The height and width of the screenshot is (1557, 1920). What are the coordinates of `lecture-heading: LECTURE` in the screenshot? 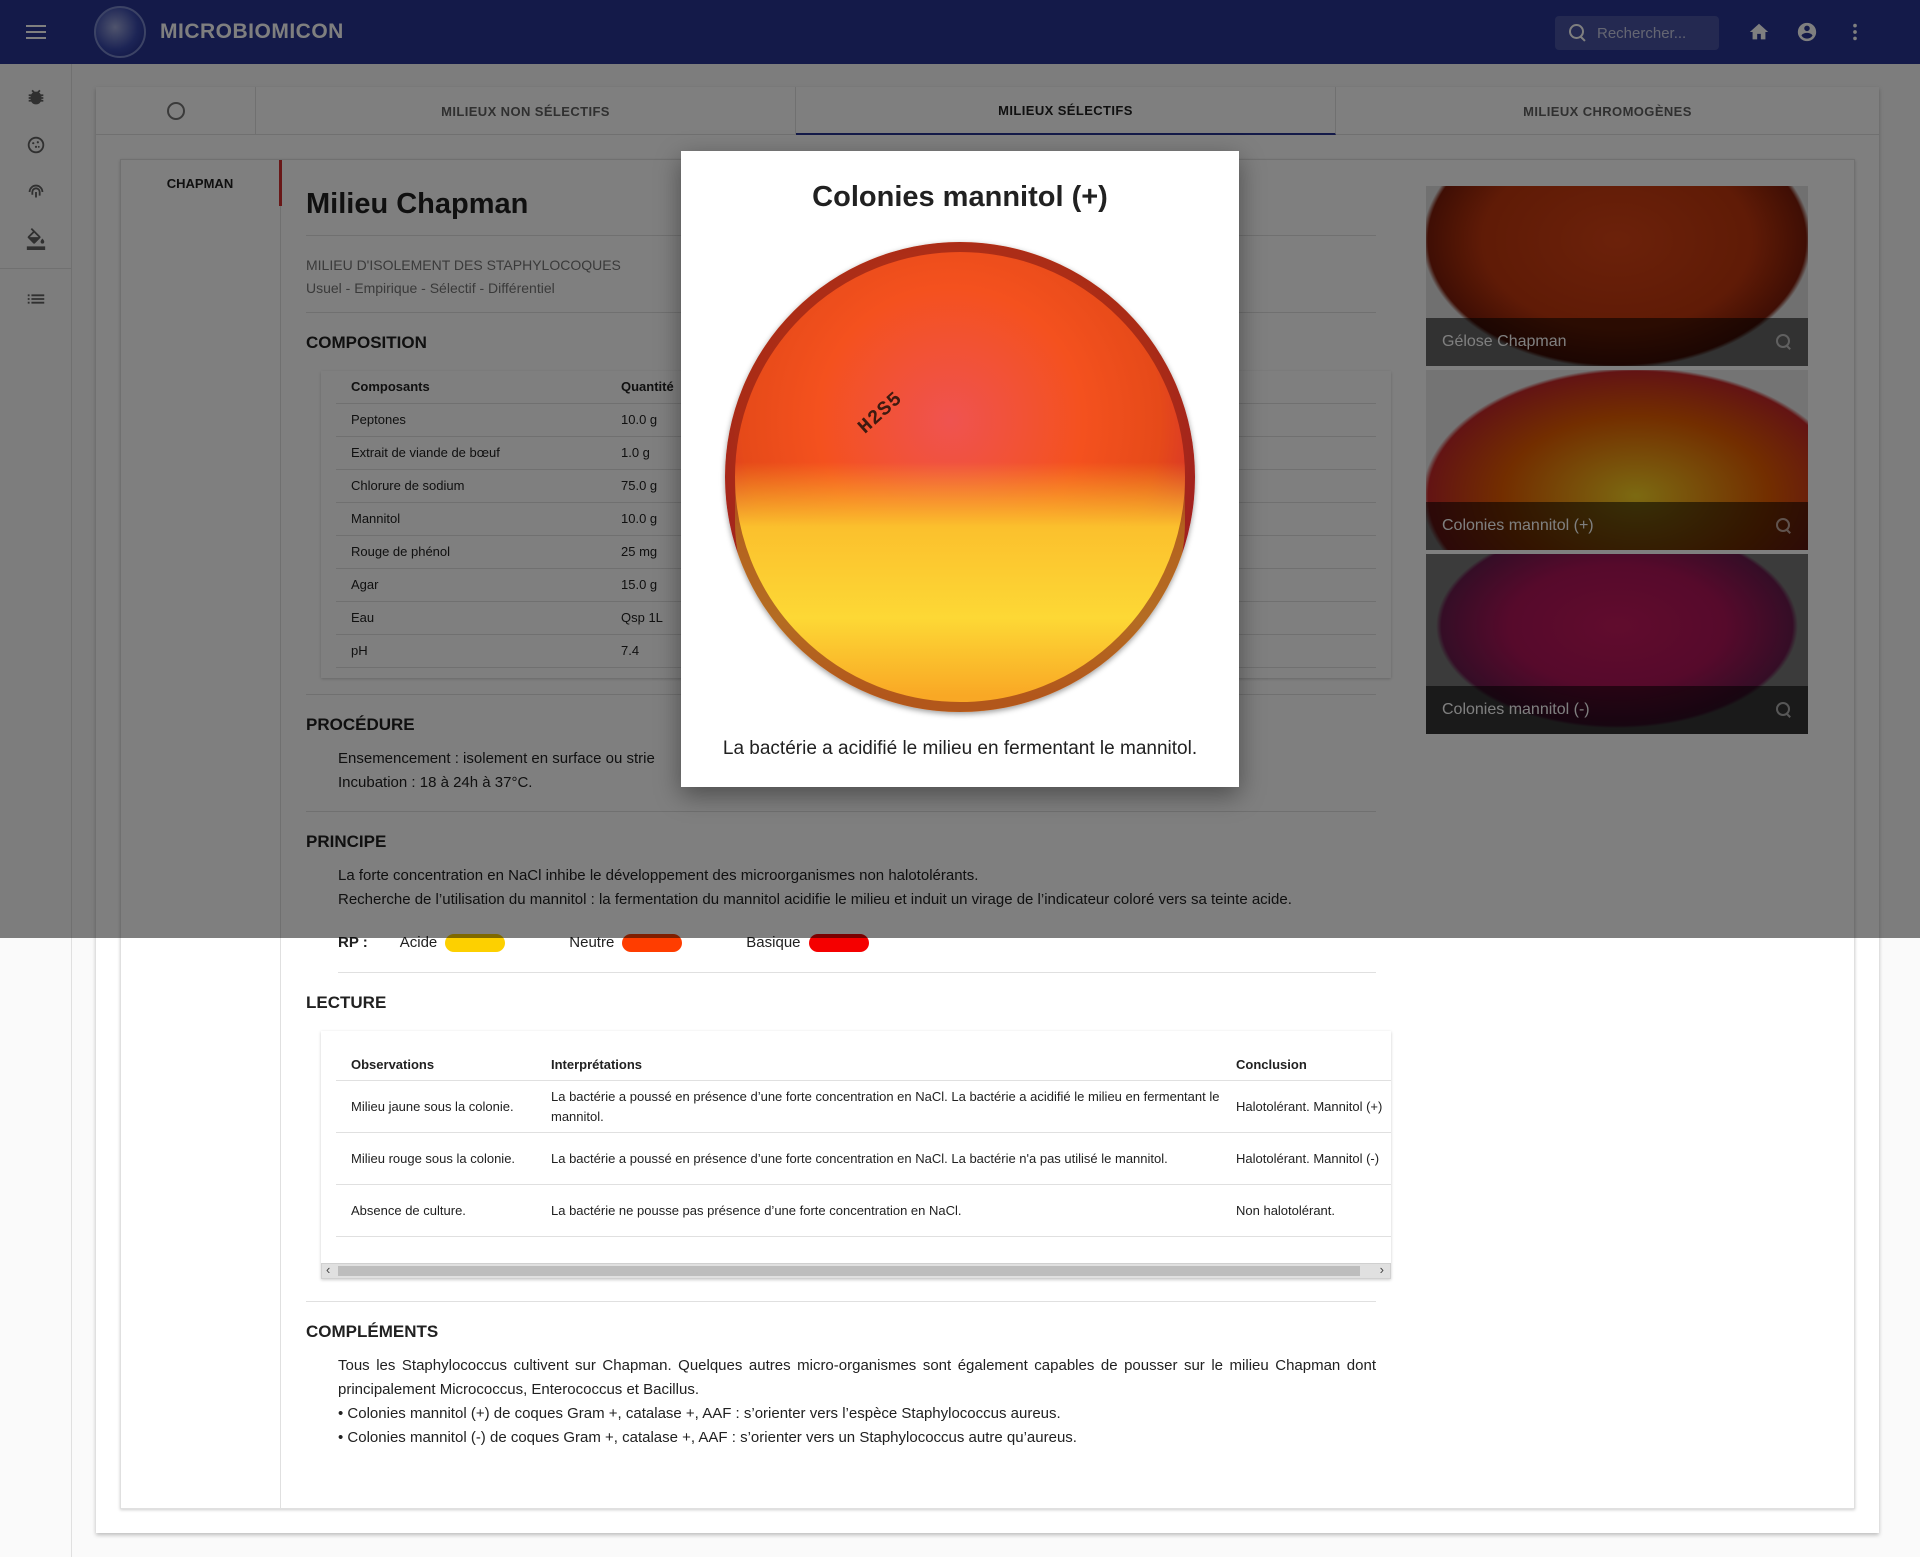 It's located at (346, 1002).